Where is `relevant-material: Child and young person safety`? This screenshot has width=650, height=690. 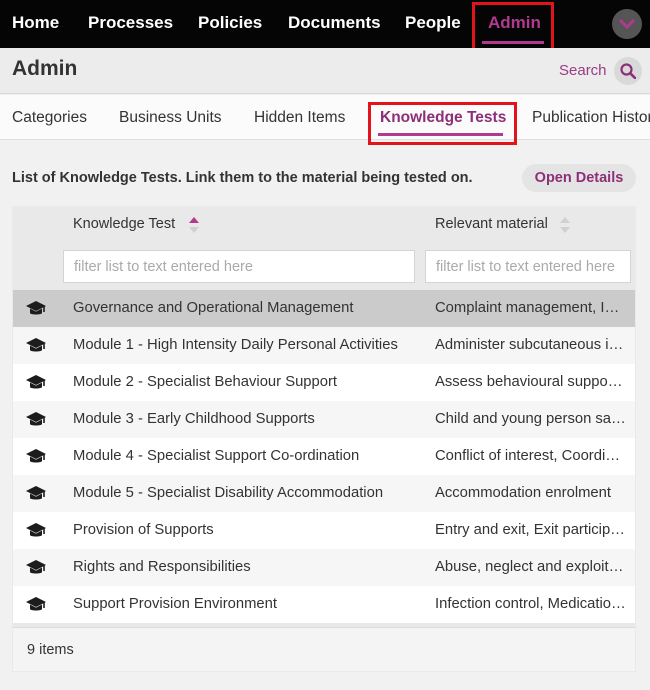 relevant-material: Child and young person safety is located at coordinates (531, 419).